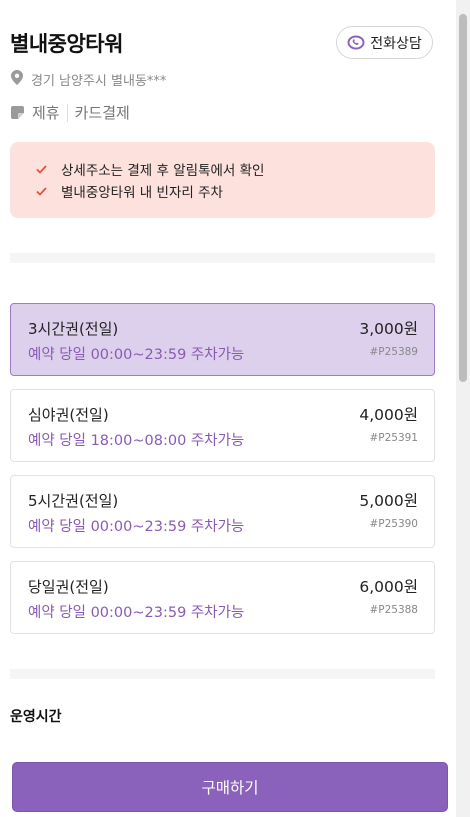  I want to click on notice-item: 별내중앙타워 내 빈자리 주차, so click(235, 191).